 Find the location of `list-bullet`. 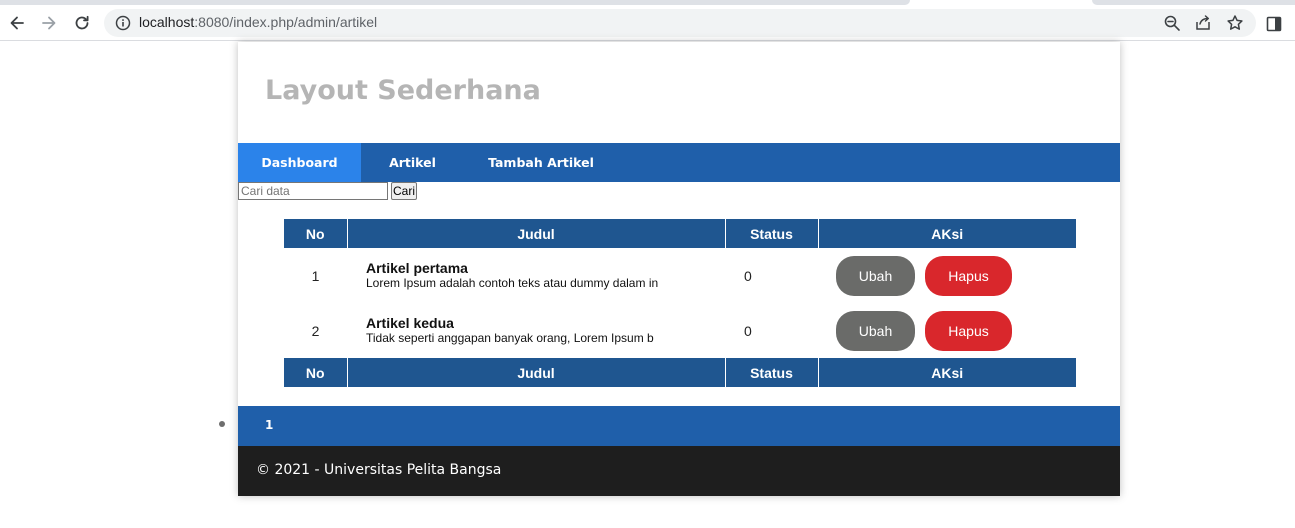

list-bullet is located at coordinates (222, 424).